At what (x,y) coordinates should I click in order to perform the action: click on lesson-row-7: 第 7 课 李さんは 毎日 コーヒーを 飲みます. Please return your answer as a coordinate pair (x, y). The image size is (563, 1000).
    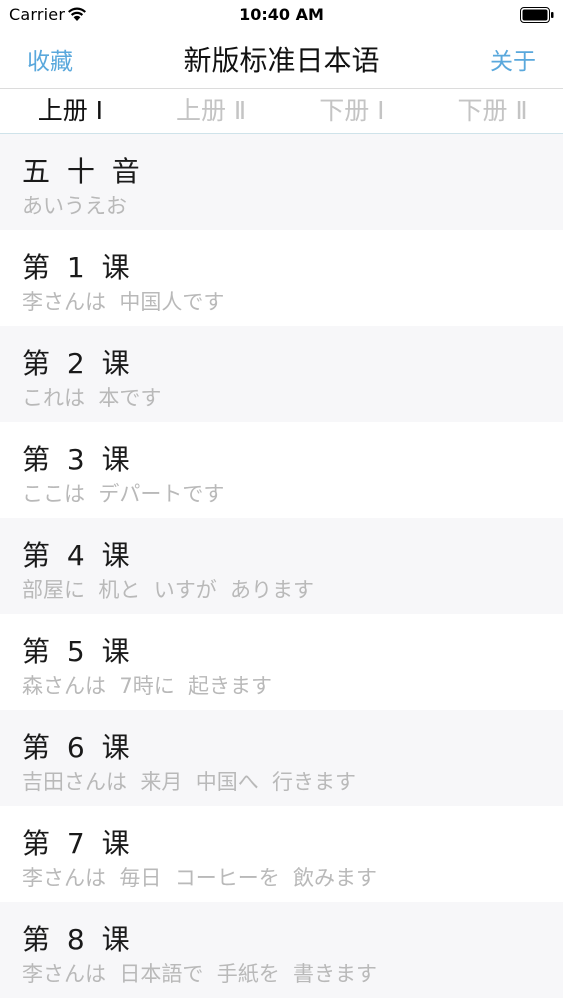
    Looking at the image, I should click on (281, 854).